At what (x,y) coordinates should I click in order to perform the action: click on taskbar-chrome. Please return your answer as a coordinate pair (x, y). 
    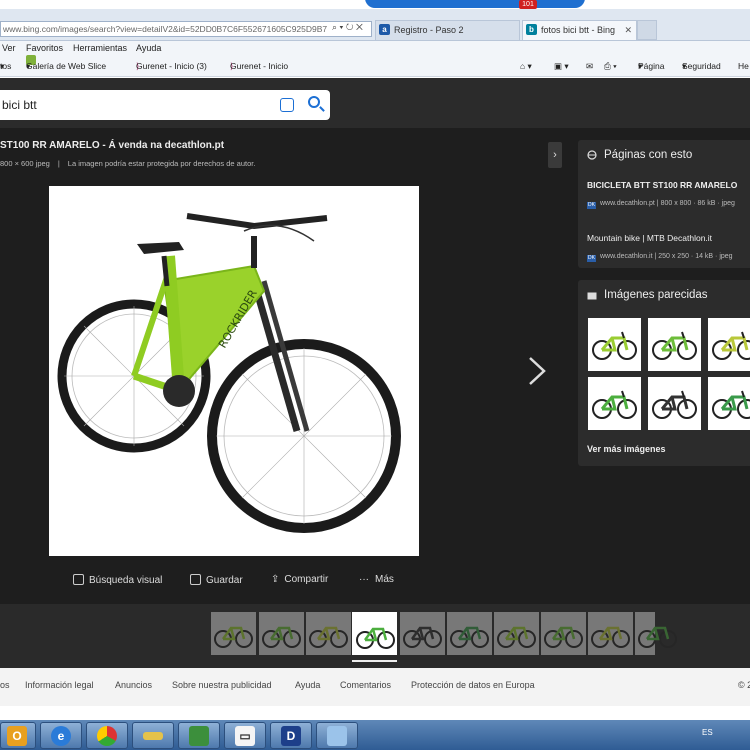
    Looking at the image, I should click on (107, 735).